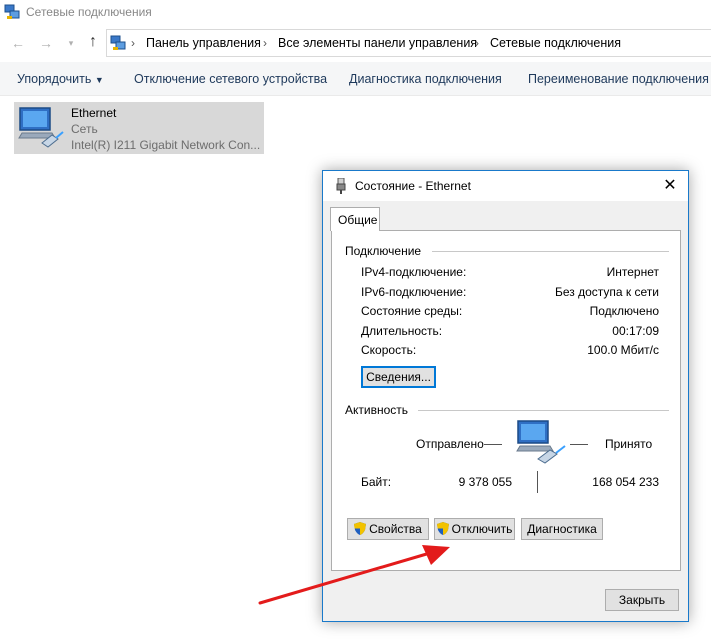 The image size is (711, 641). I want to click on activity-divider, so click(537, 482).